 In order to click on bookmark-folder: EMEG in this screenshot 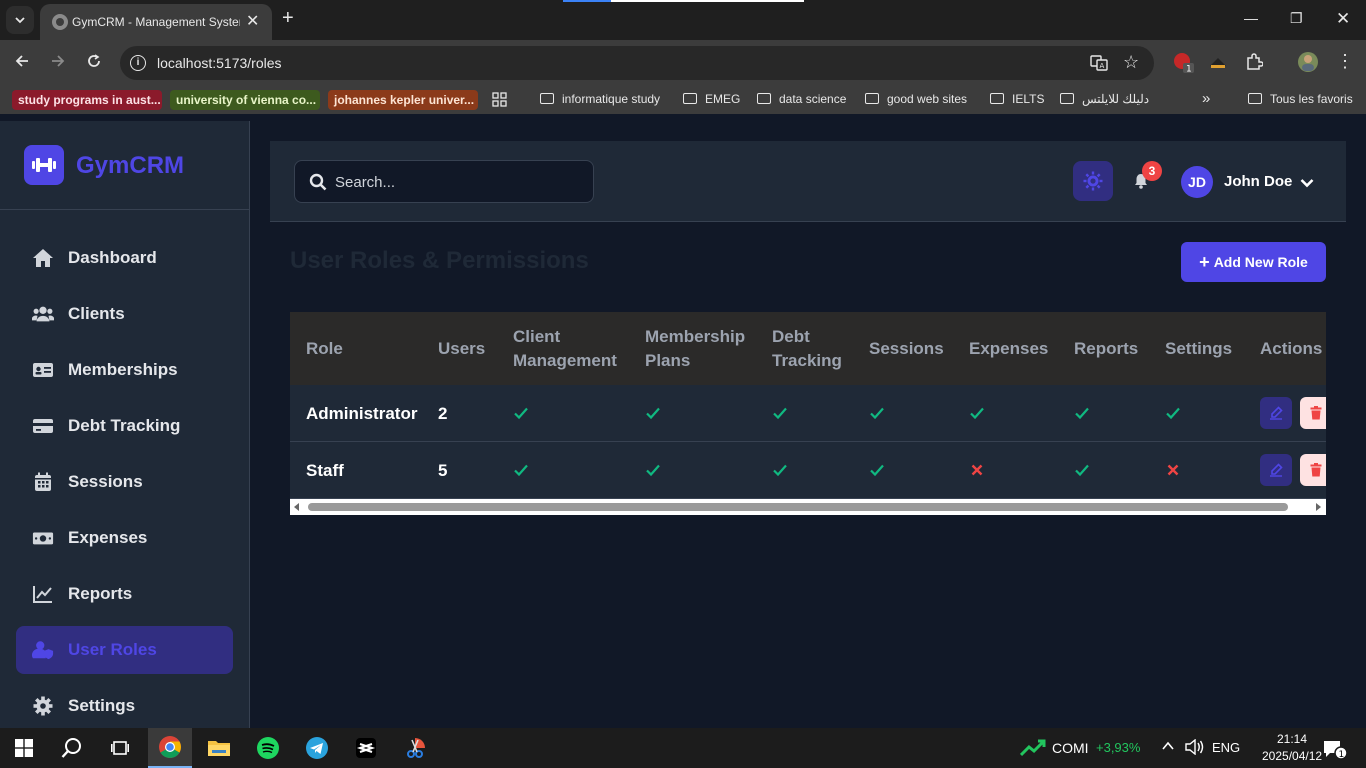, I will do `click(711, 99)`.